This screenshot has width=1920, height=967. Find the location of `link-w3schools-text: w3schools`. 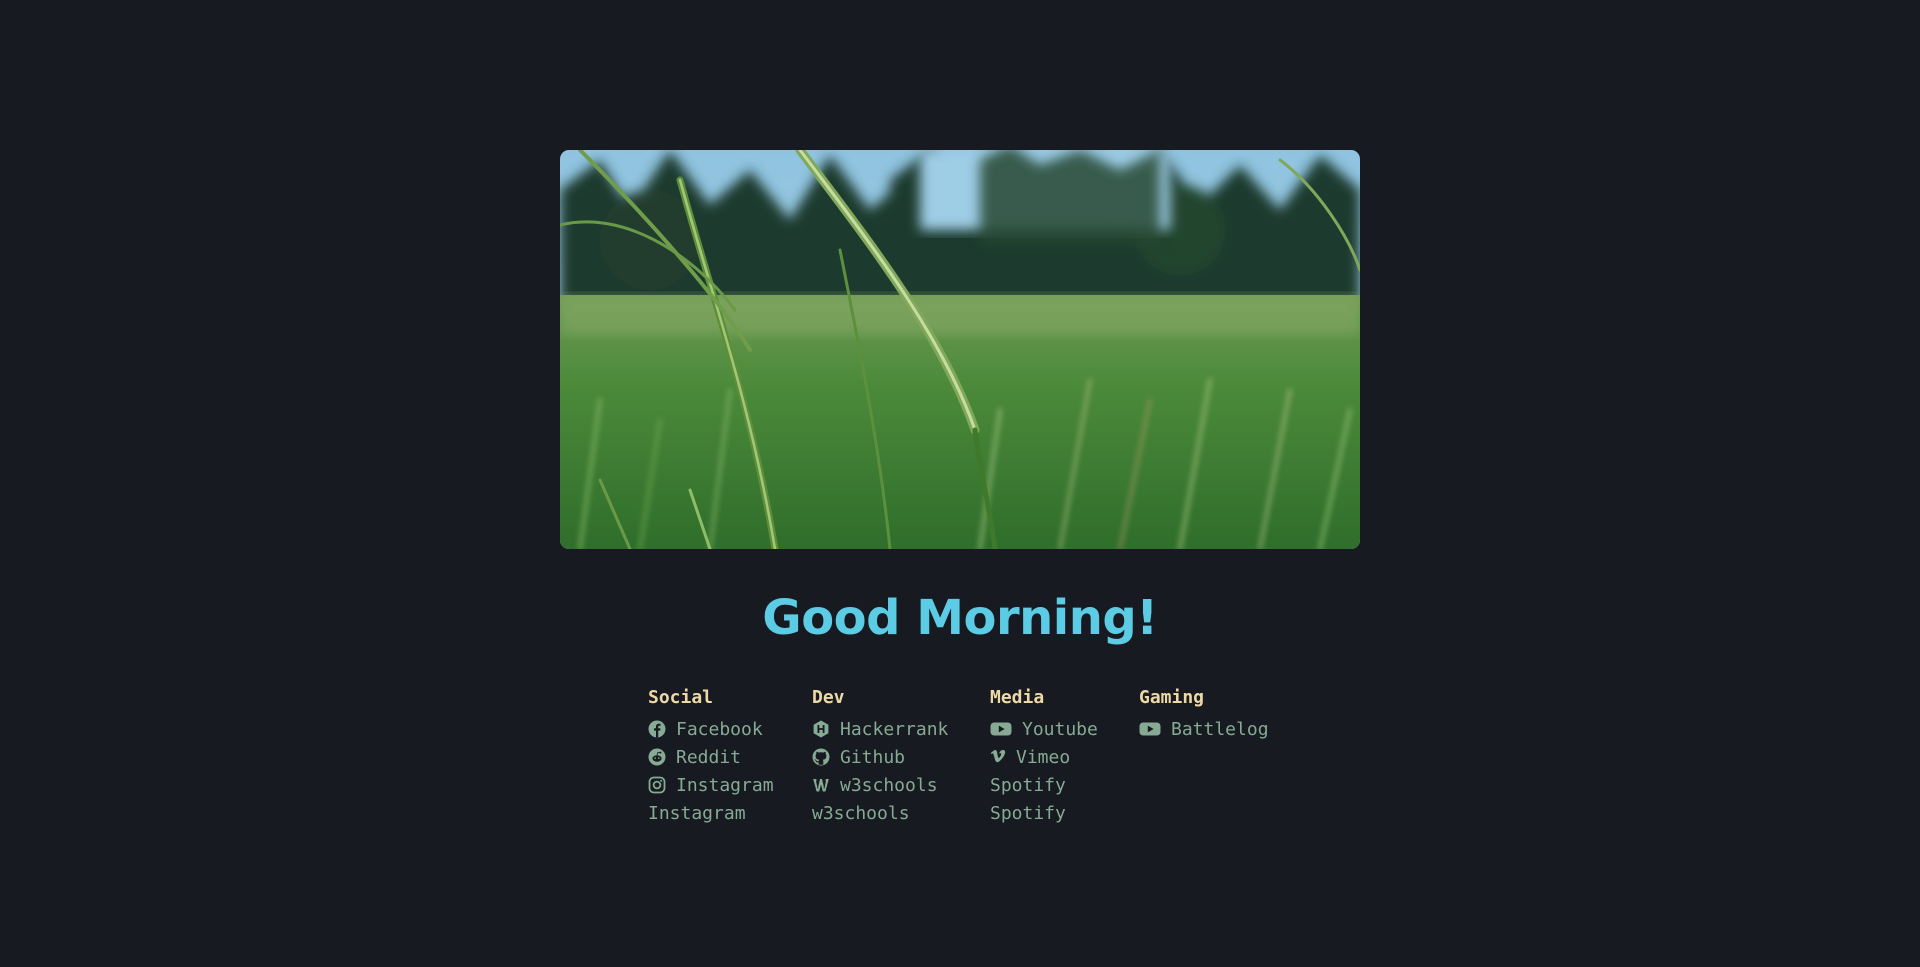

link-w3schools-text: w3schools is located at coordinates (880, 813).